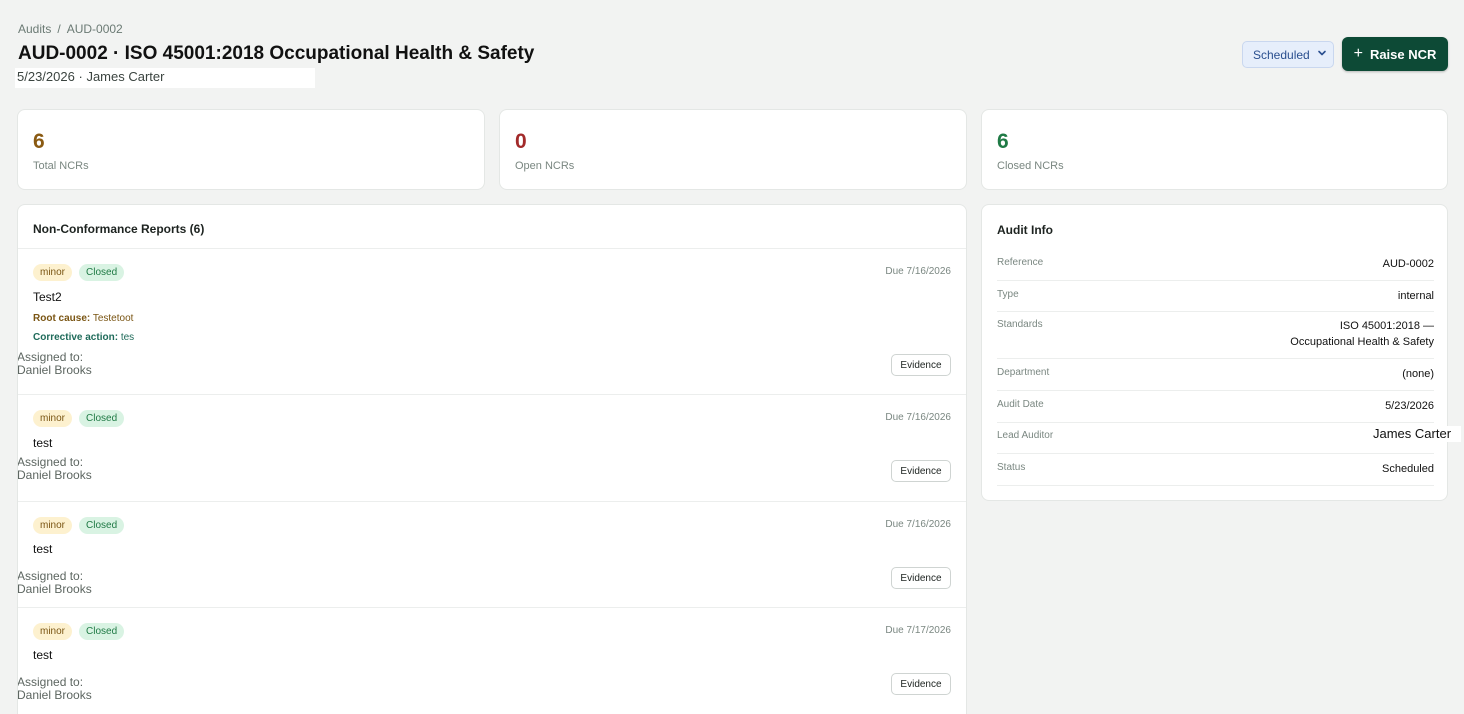 Image resolution: width=1464 pixels, height=714 pixels. Describe the element at coordinates (1215, 407) in the screenshot. I see `info-row-audit-date: Audit Date 5/23/2026` at that location.